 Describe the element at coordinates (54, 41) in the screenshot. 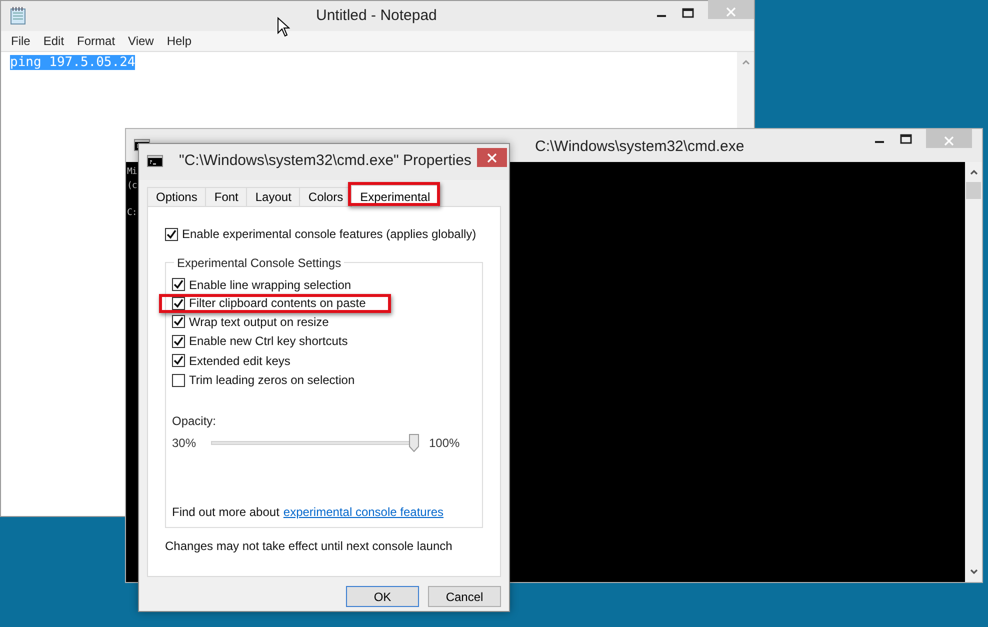

I see `menu-item: Edit` at that location.